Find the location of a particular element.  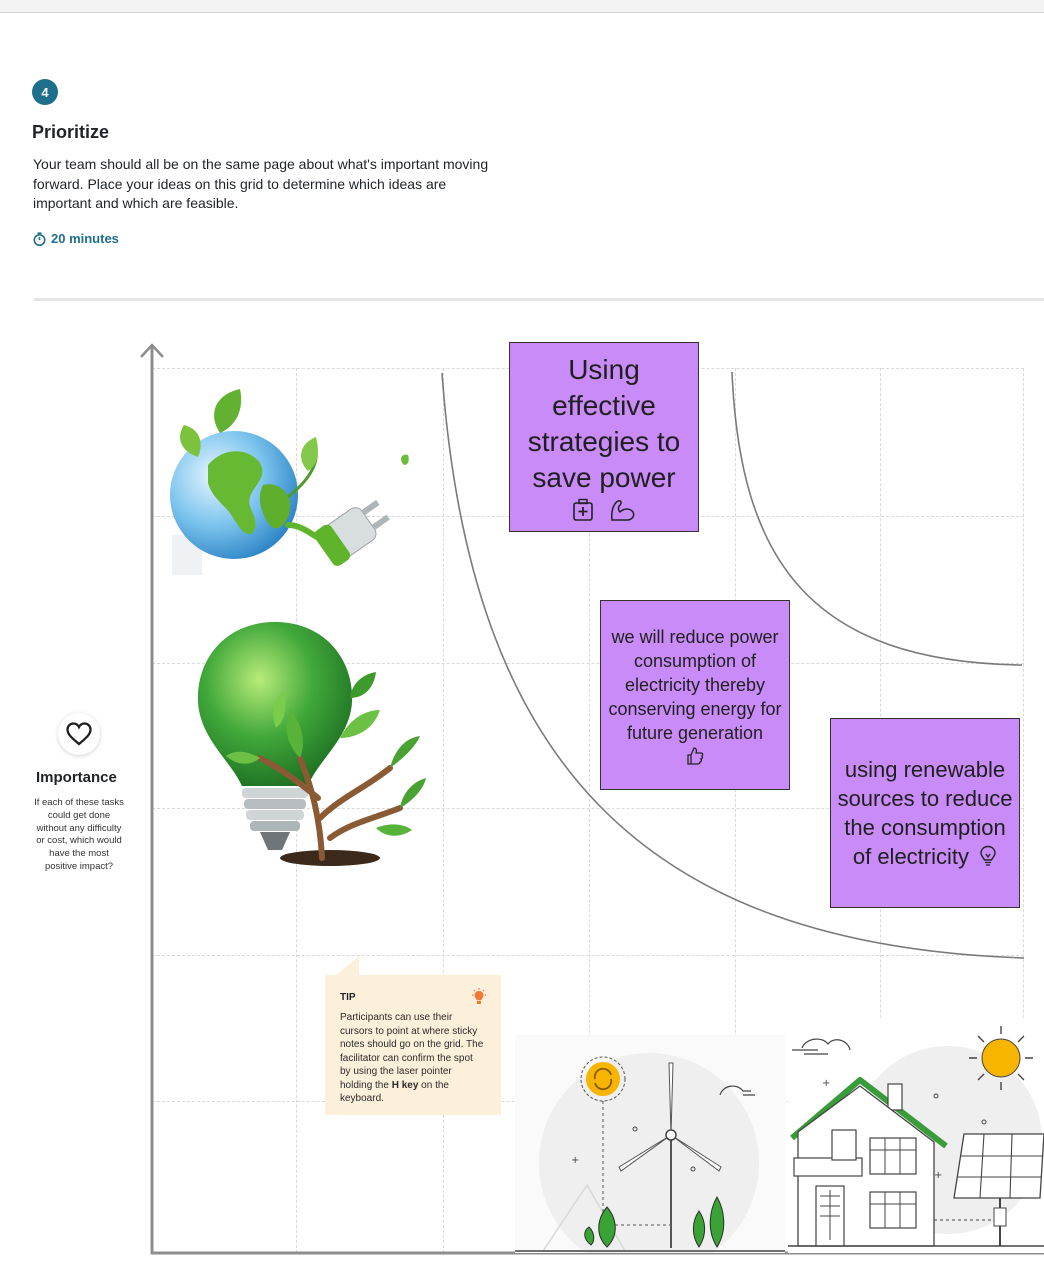

importance-heart-button is located at coordinates (79, 734).